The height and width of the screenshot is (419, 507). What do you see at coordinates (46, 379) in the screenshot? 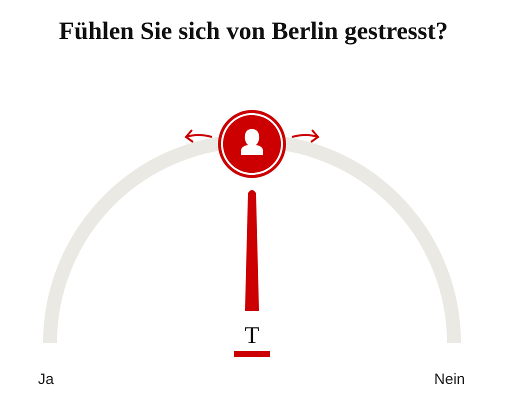
I see `min-label: Ja` at bounding box center [46, 379].